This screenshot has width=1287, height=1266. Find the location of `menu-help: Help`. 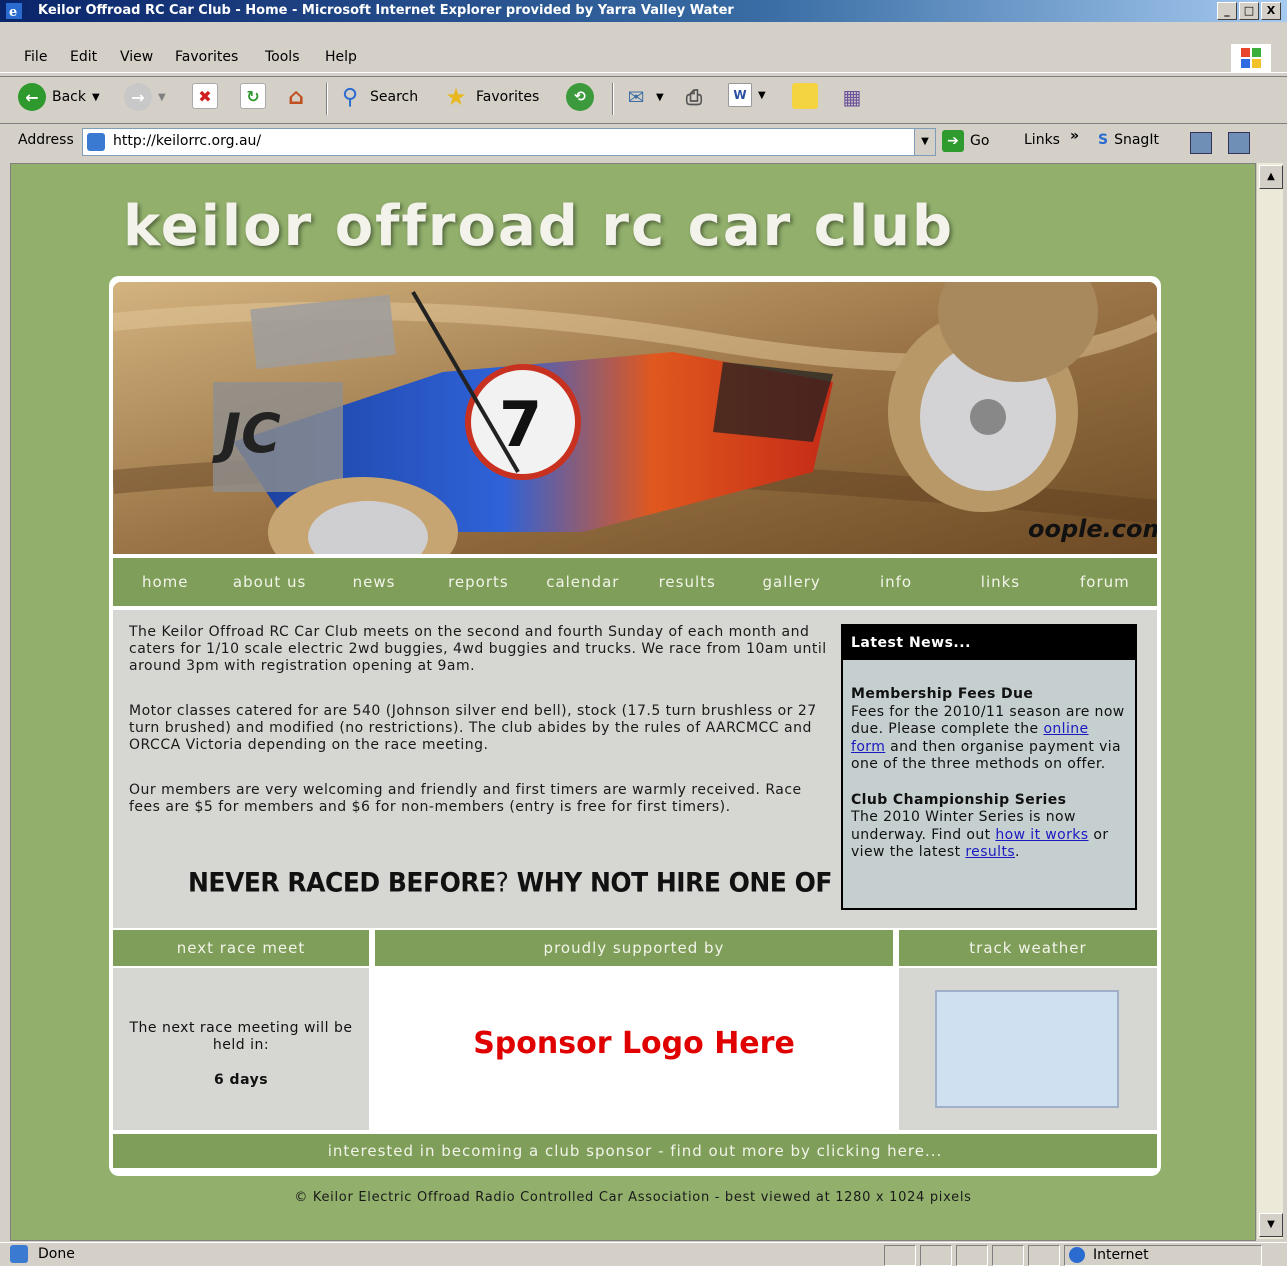

menu-help: Help is located at coordinates (341, 57).